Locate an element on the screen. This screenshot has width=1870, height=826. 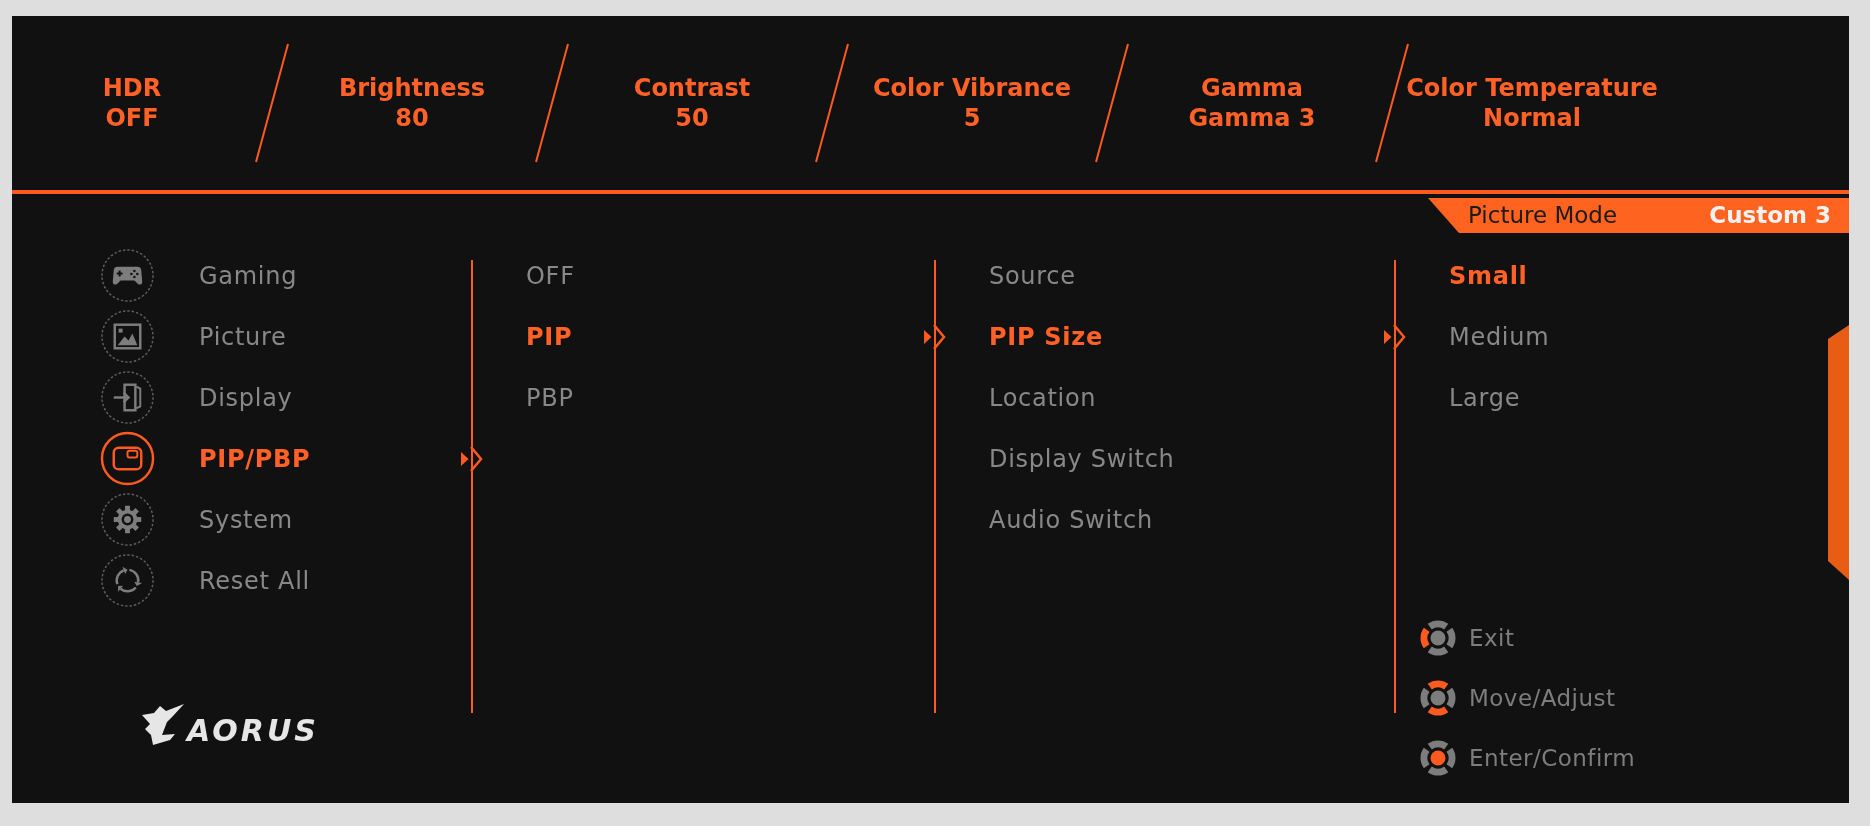
menu-item: PIP is located at coordinates (549, 336).